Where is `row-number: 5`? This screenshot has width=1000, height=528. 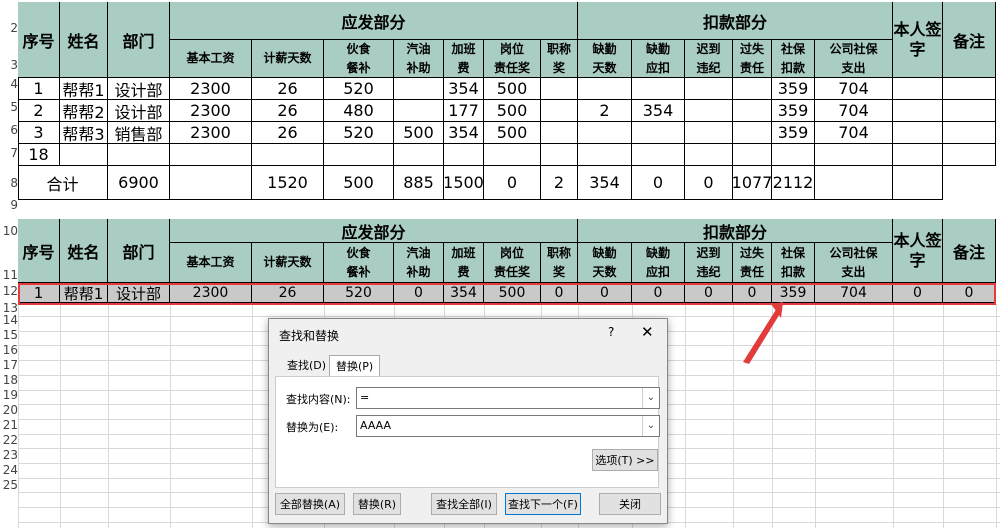 row-number: 5 is located at coordinates (9, 107).